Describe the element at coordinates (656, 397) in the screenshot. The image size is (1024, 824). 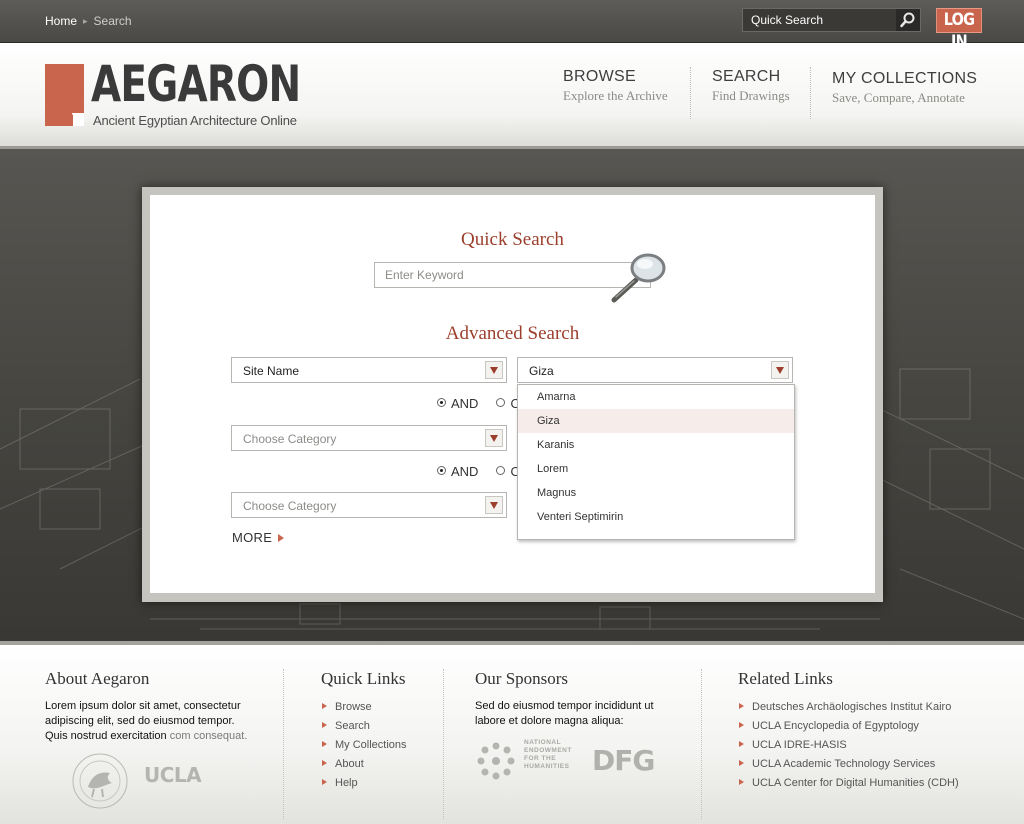
I see `dropdown-option: Amarna` at that location.